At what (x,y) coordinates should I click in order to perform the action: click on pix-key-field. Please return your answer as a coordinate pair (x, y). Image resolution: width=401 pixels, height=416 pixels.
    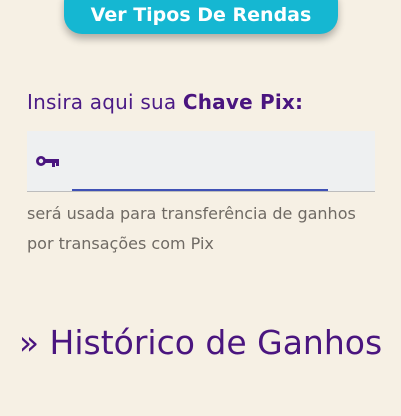
    Looking at the image, I should click on (201, 161).